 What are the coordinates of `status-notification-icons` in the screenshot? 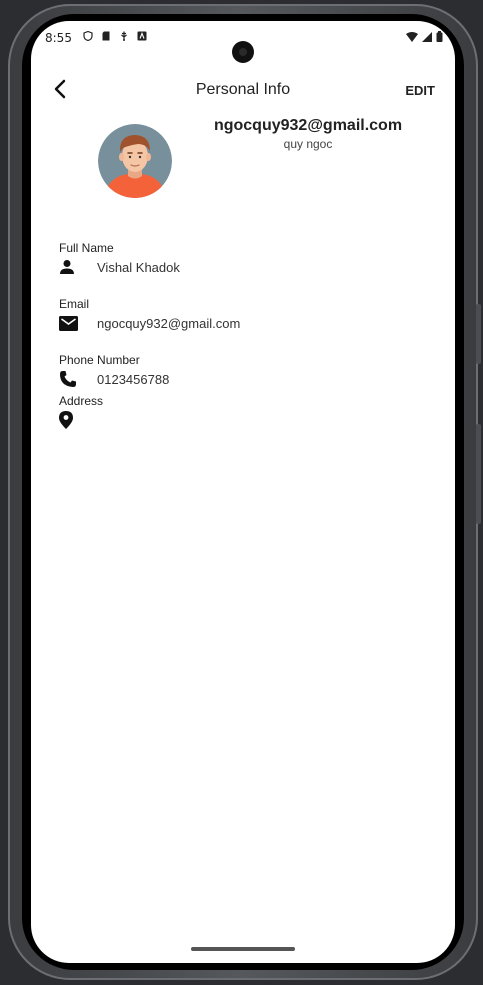 It's located at (115, 36).